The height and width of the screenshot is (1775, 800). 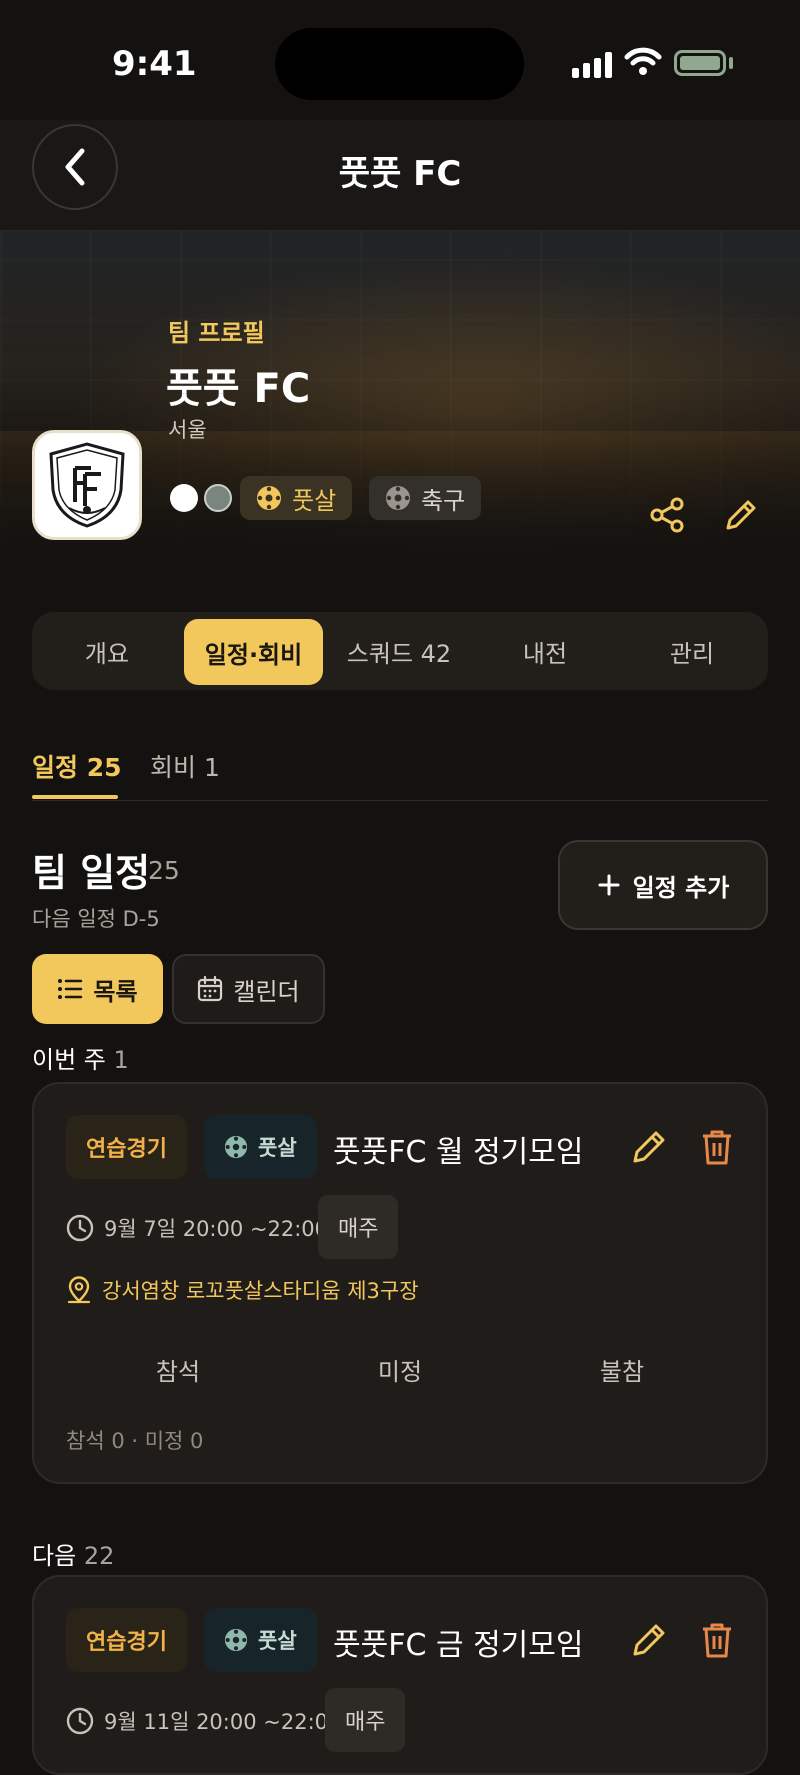 I want to click on sport-chip-futsal: 풋살, so click(x=296, y=498).